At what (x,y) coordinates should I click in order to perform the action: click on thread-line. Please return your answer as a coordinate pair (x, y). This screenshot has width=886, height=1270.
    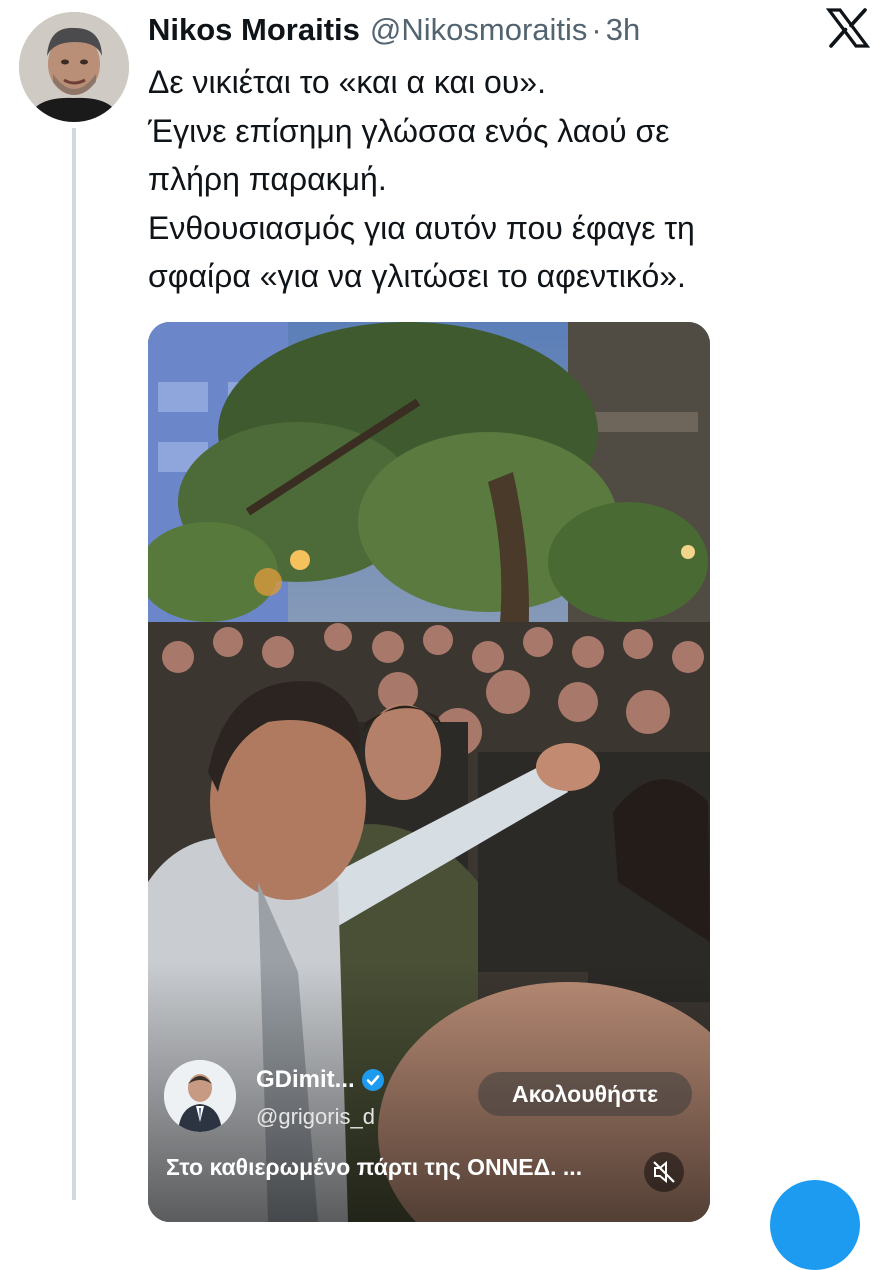
    Looking at the image, I should click on (74, 664).